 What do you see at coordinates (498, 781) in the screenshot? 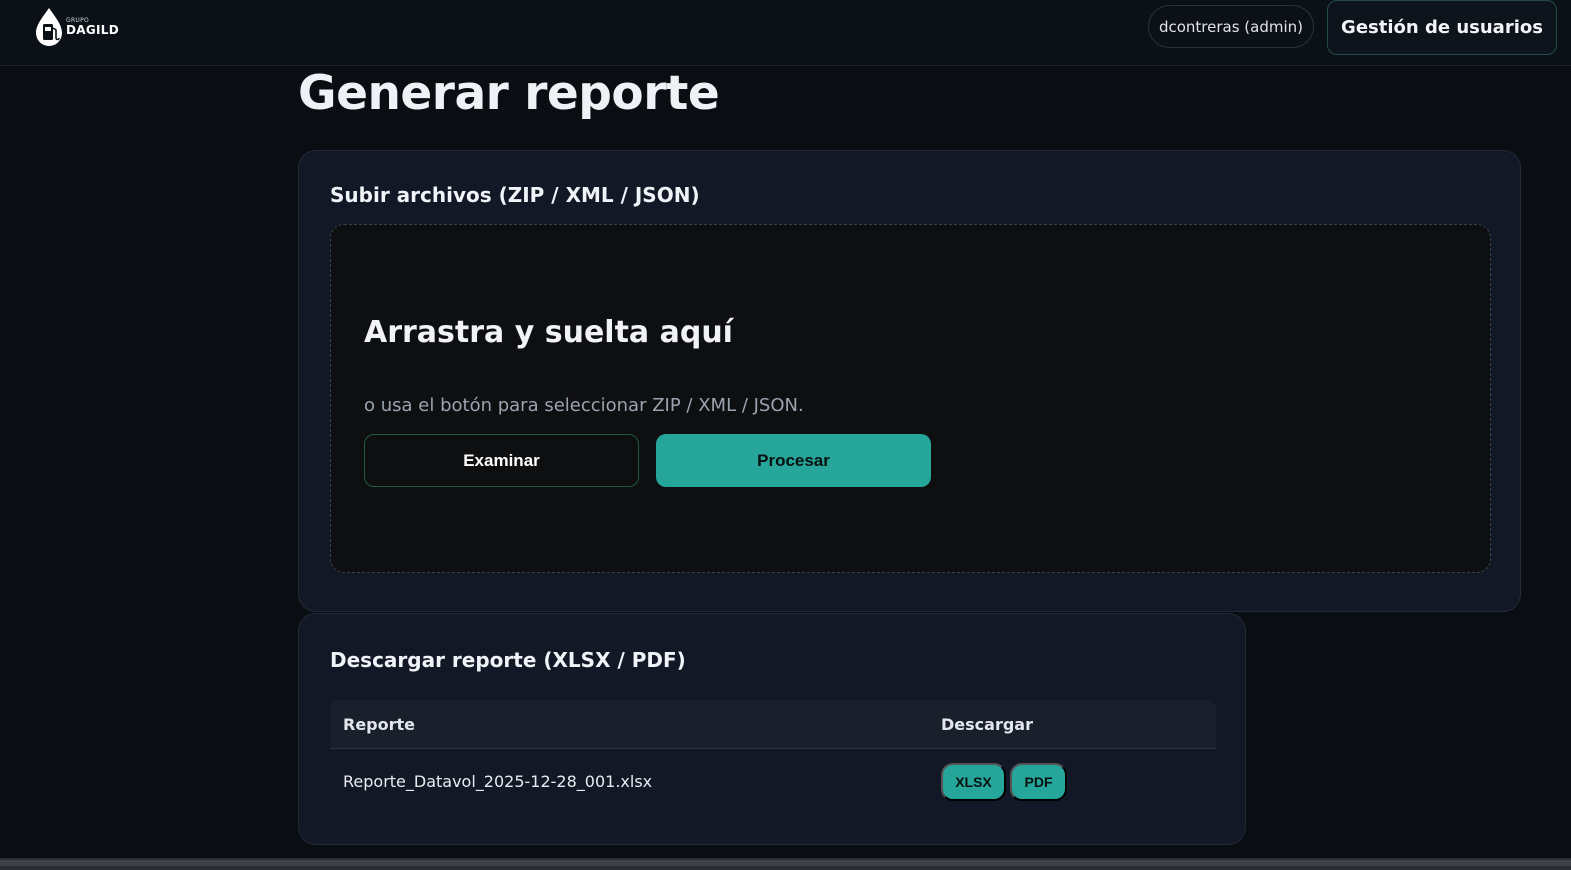
I see `report-name: Reporte_Datavol_2025-12-28_001.xlsx` at bounding box center [498, 781].